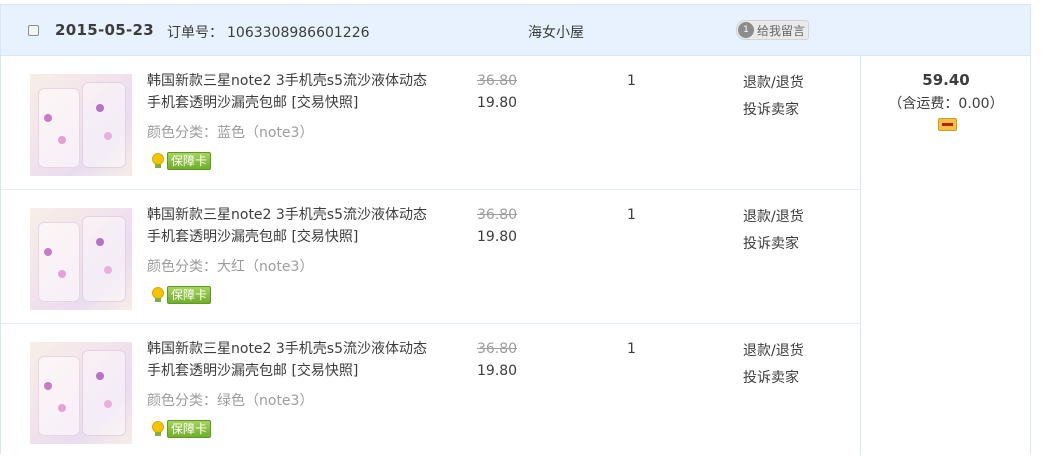 The width and height of the screenshot is (1042, 457). I want to click on message-count-icon: 1, so click(746, 30).